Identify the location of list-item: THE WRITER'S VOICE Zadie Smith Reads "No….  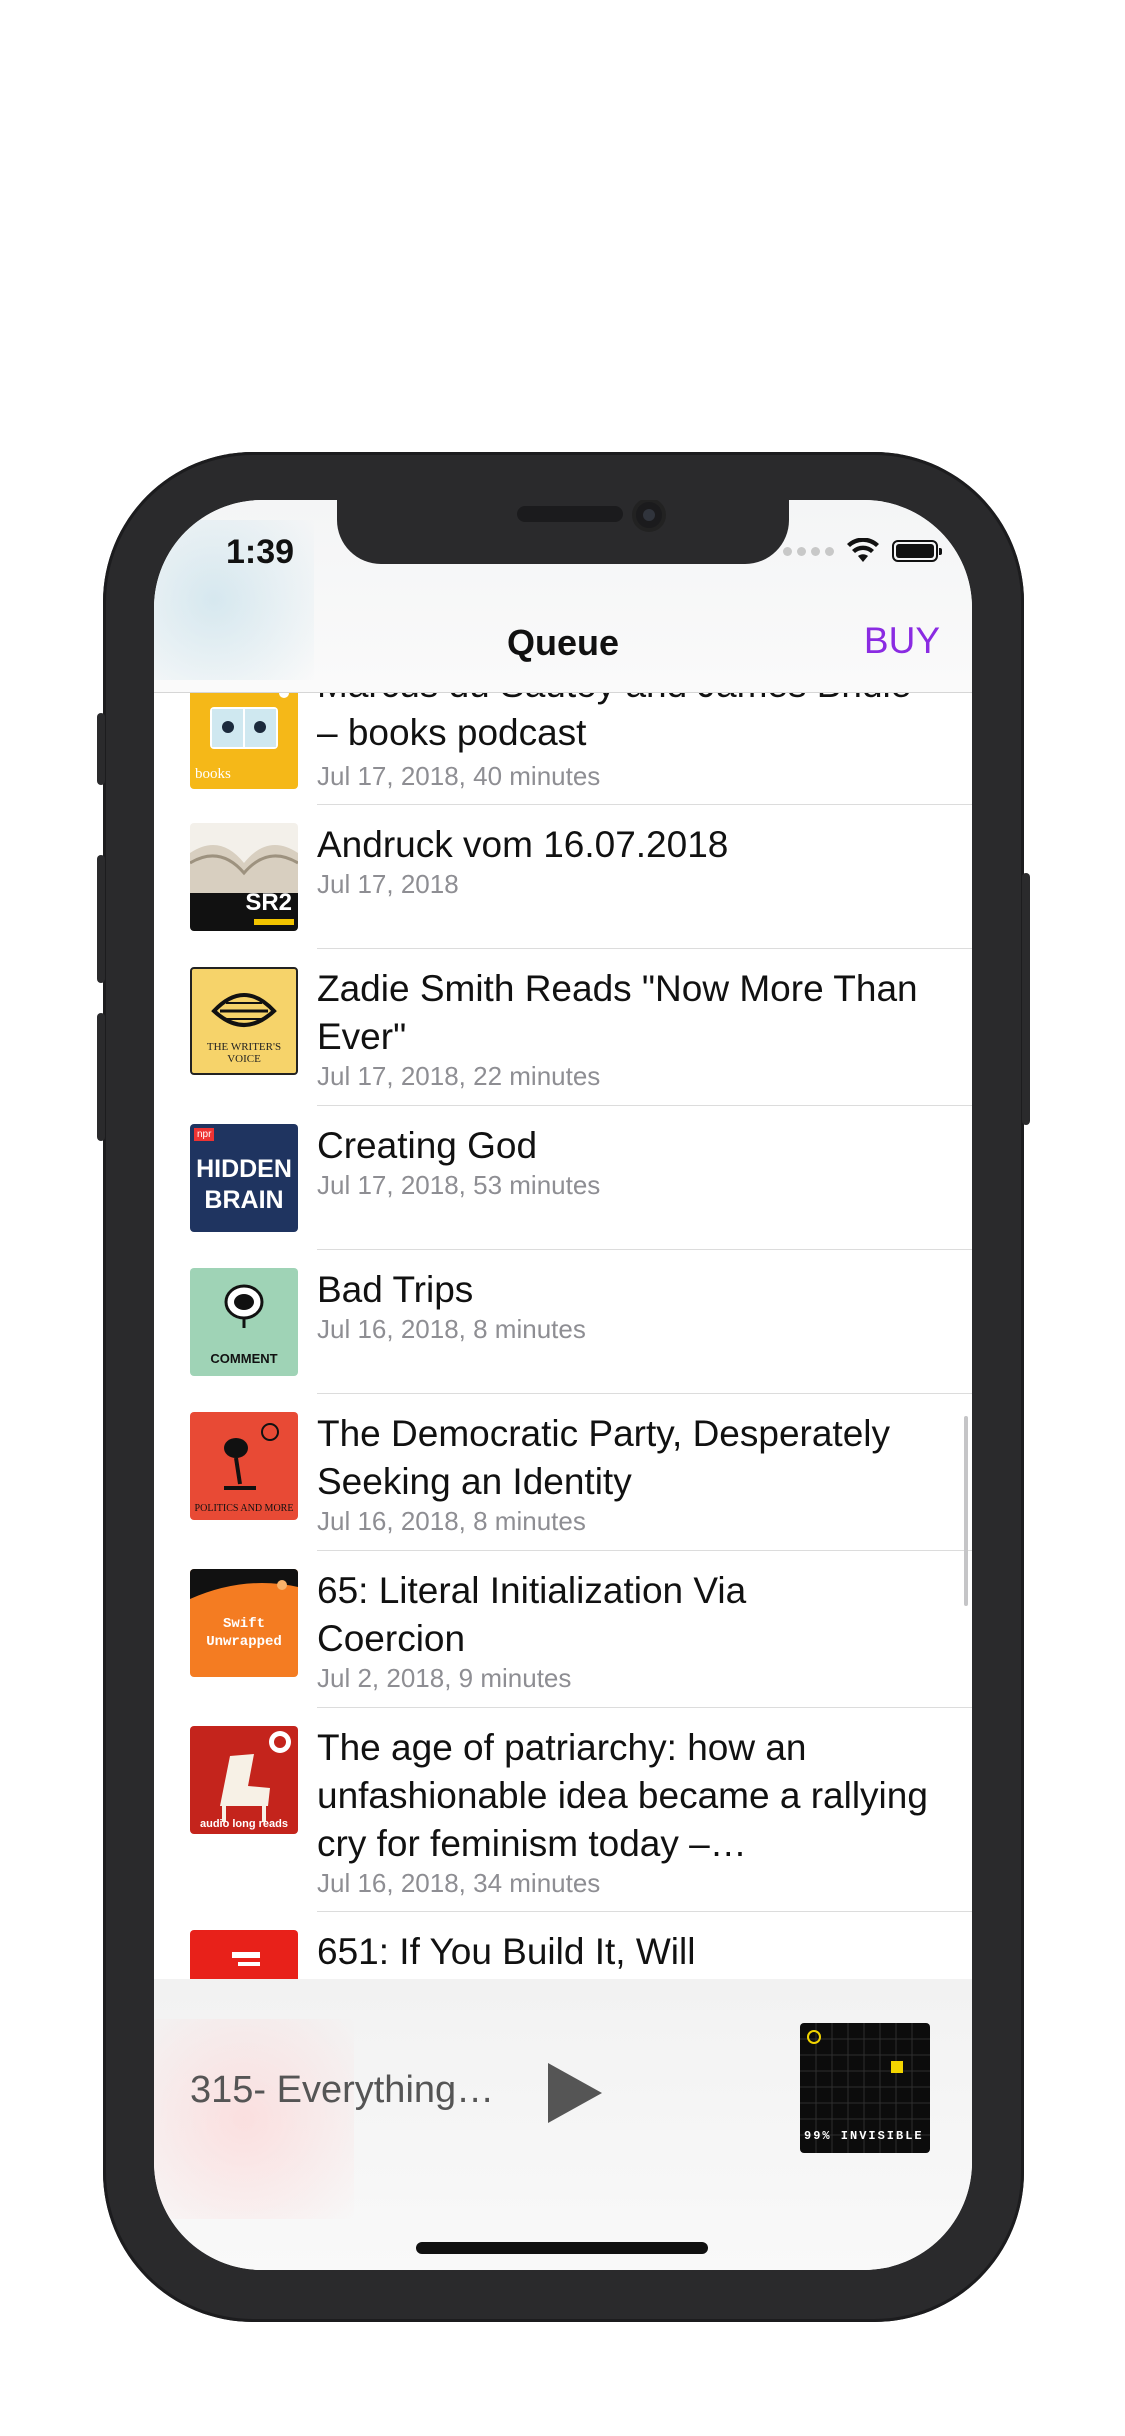
(563, 1027).